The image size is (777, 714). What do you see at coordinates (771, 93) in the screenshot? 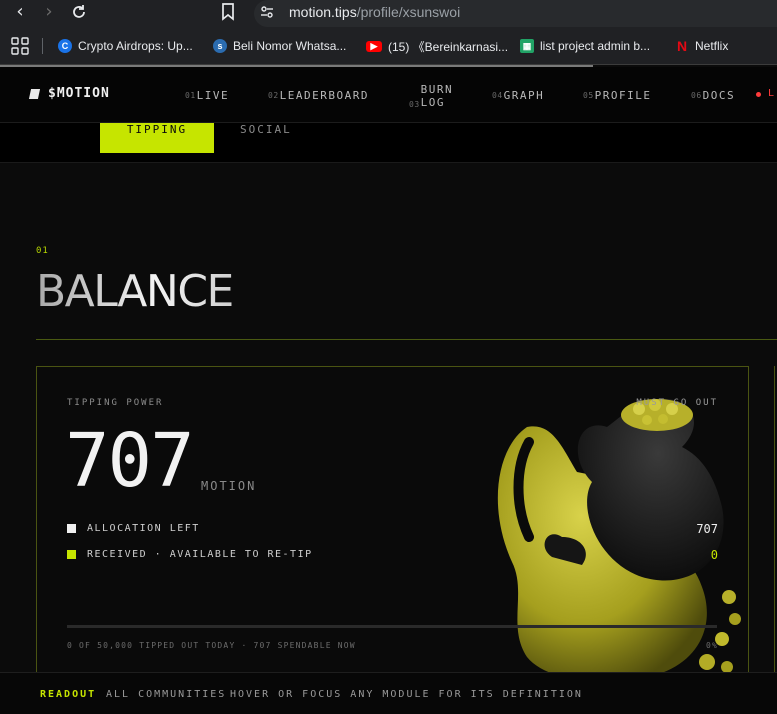
I see `live-indicator-label: L` at bounding box center [771, 93].